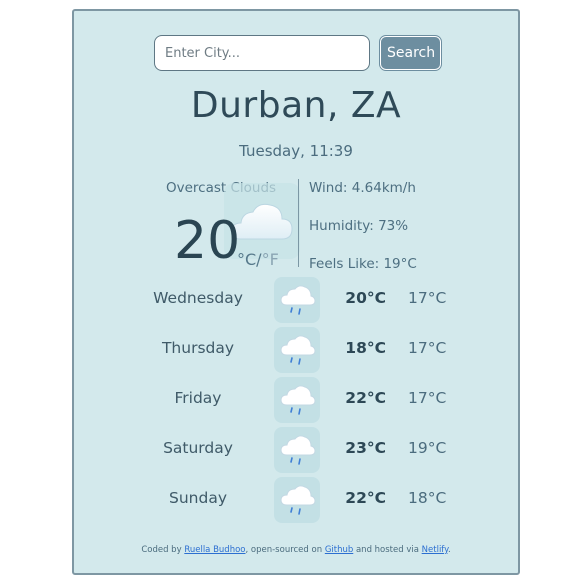  I want to click on footer-mid: , open-sourced on, so click(284, 550).